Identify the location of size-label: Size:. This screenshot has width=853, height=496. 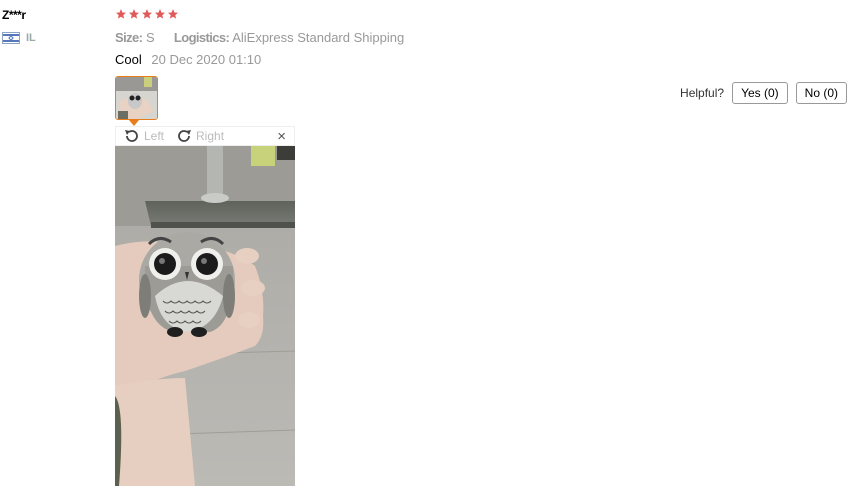
(129, 37).